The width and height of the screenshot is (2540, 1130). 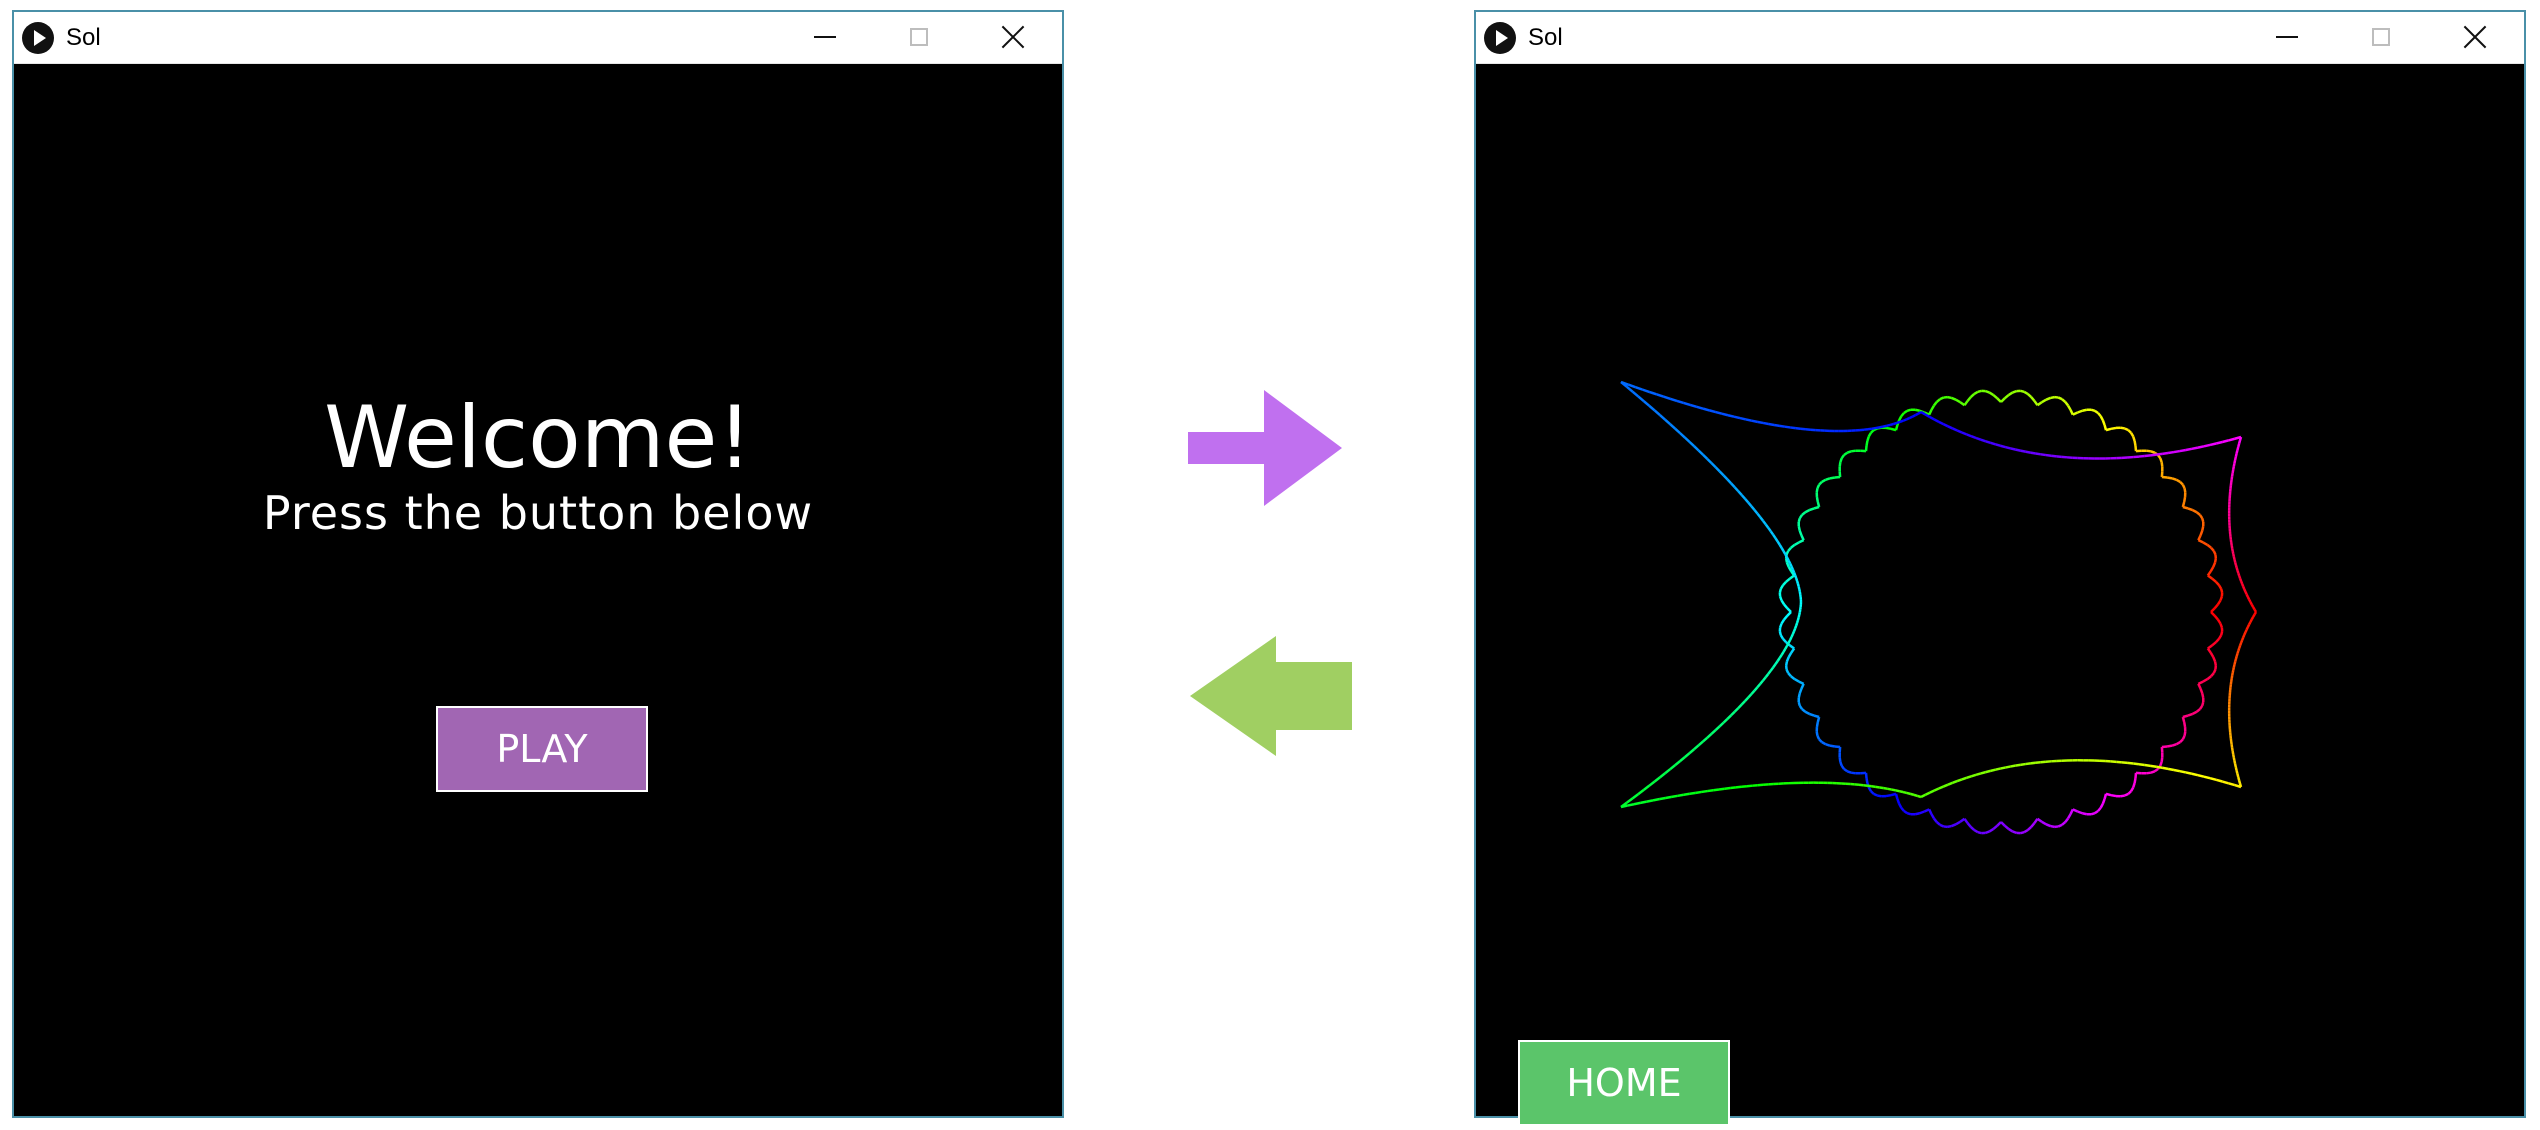 What do you see at coordinates (83, 37) in the screenshot?
I see `window-title: Sol` at bounding box center [83, 37].